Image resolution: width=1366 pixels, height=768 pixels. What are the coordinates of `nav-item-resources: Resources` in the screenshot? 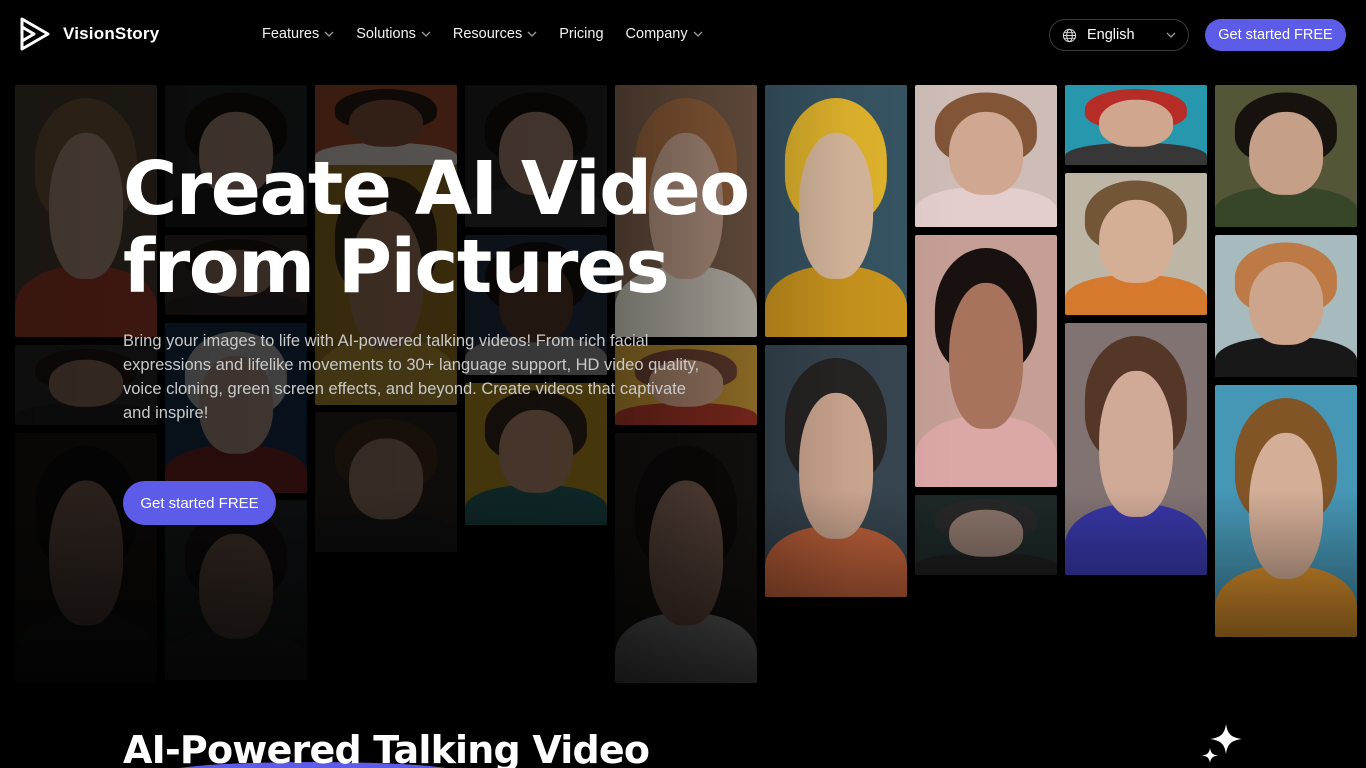 It's located at (495, 34).